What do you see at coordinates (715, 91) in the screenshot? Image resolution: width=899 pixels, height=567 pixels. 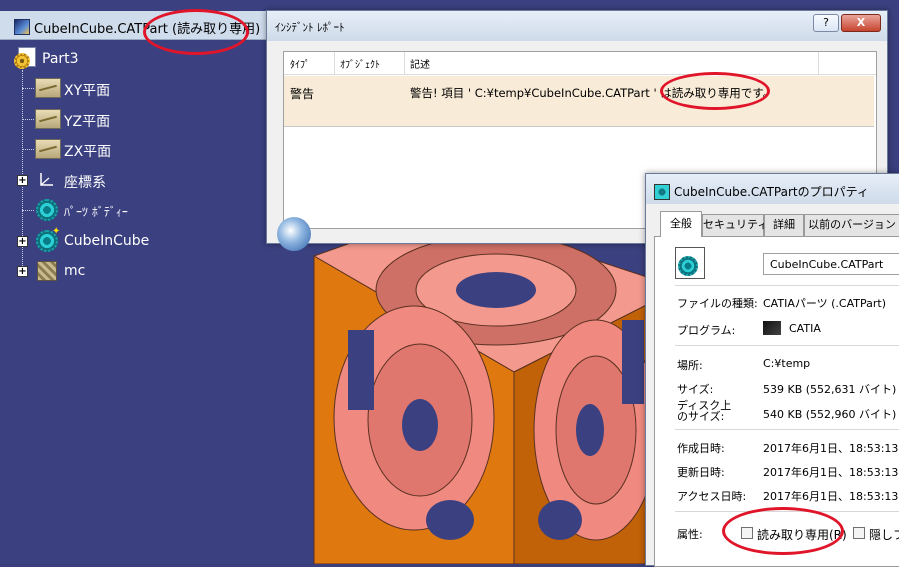 I see `annotation-oval-readonly-message` at bounding box center [715, 91].